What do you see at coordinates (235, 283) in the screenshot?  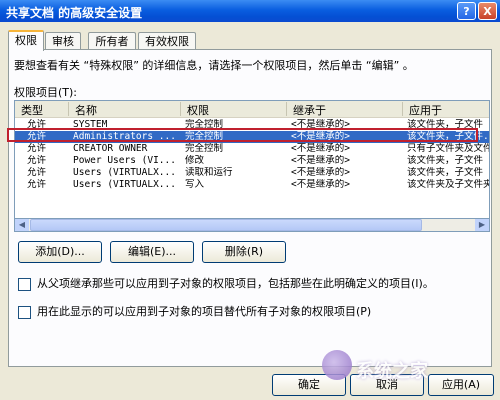 I see `inherit-checkbox-label: 从父项继承那些可以应用到子对象的权限项目，包括那些在此明确定义的项目(I)。` at bounding box center [235, 283].